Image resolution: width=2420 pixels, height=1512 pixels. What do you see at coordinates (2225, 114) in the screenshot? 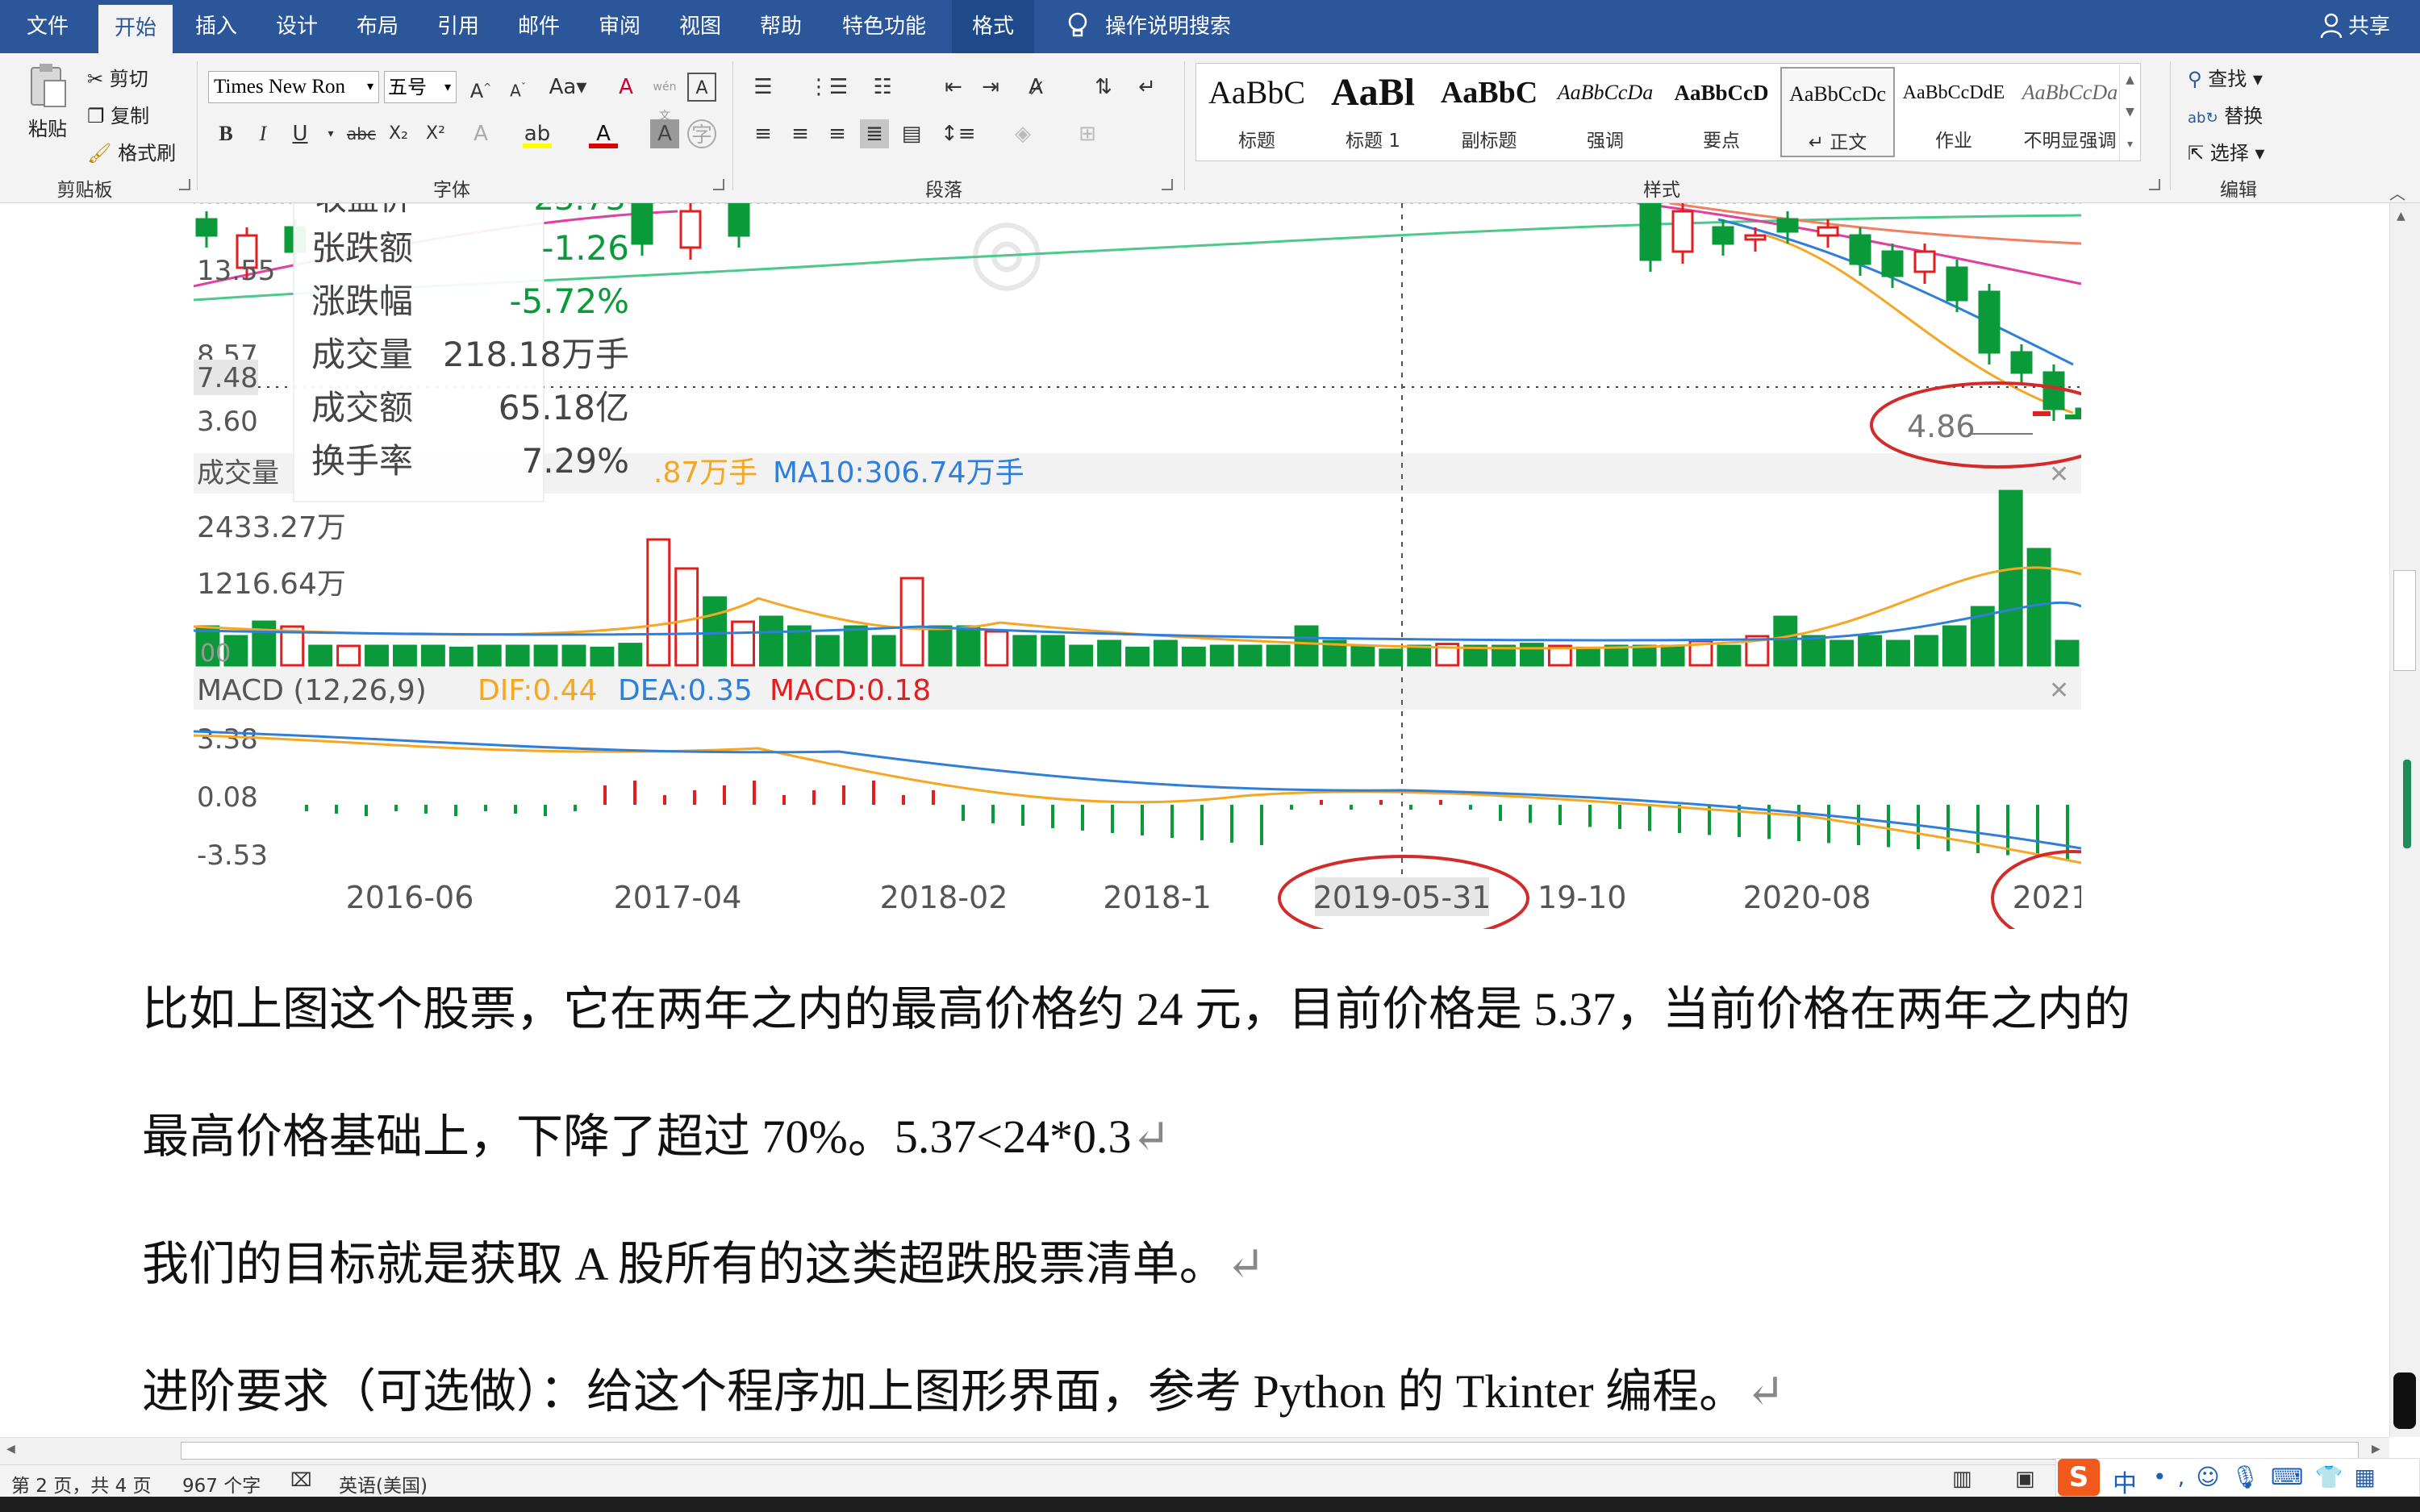
I see `replace-button: ab↻ 替换` at bounding box center [2225, 114].